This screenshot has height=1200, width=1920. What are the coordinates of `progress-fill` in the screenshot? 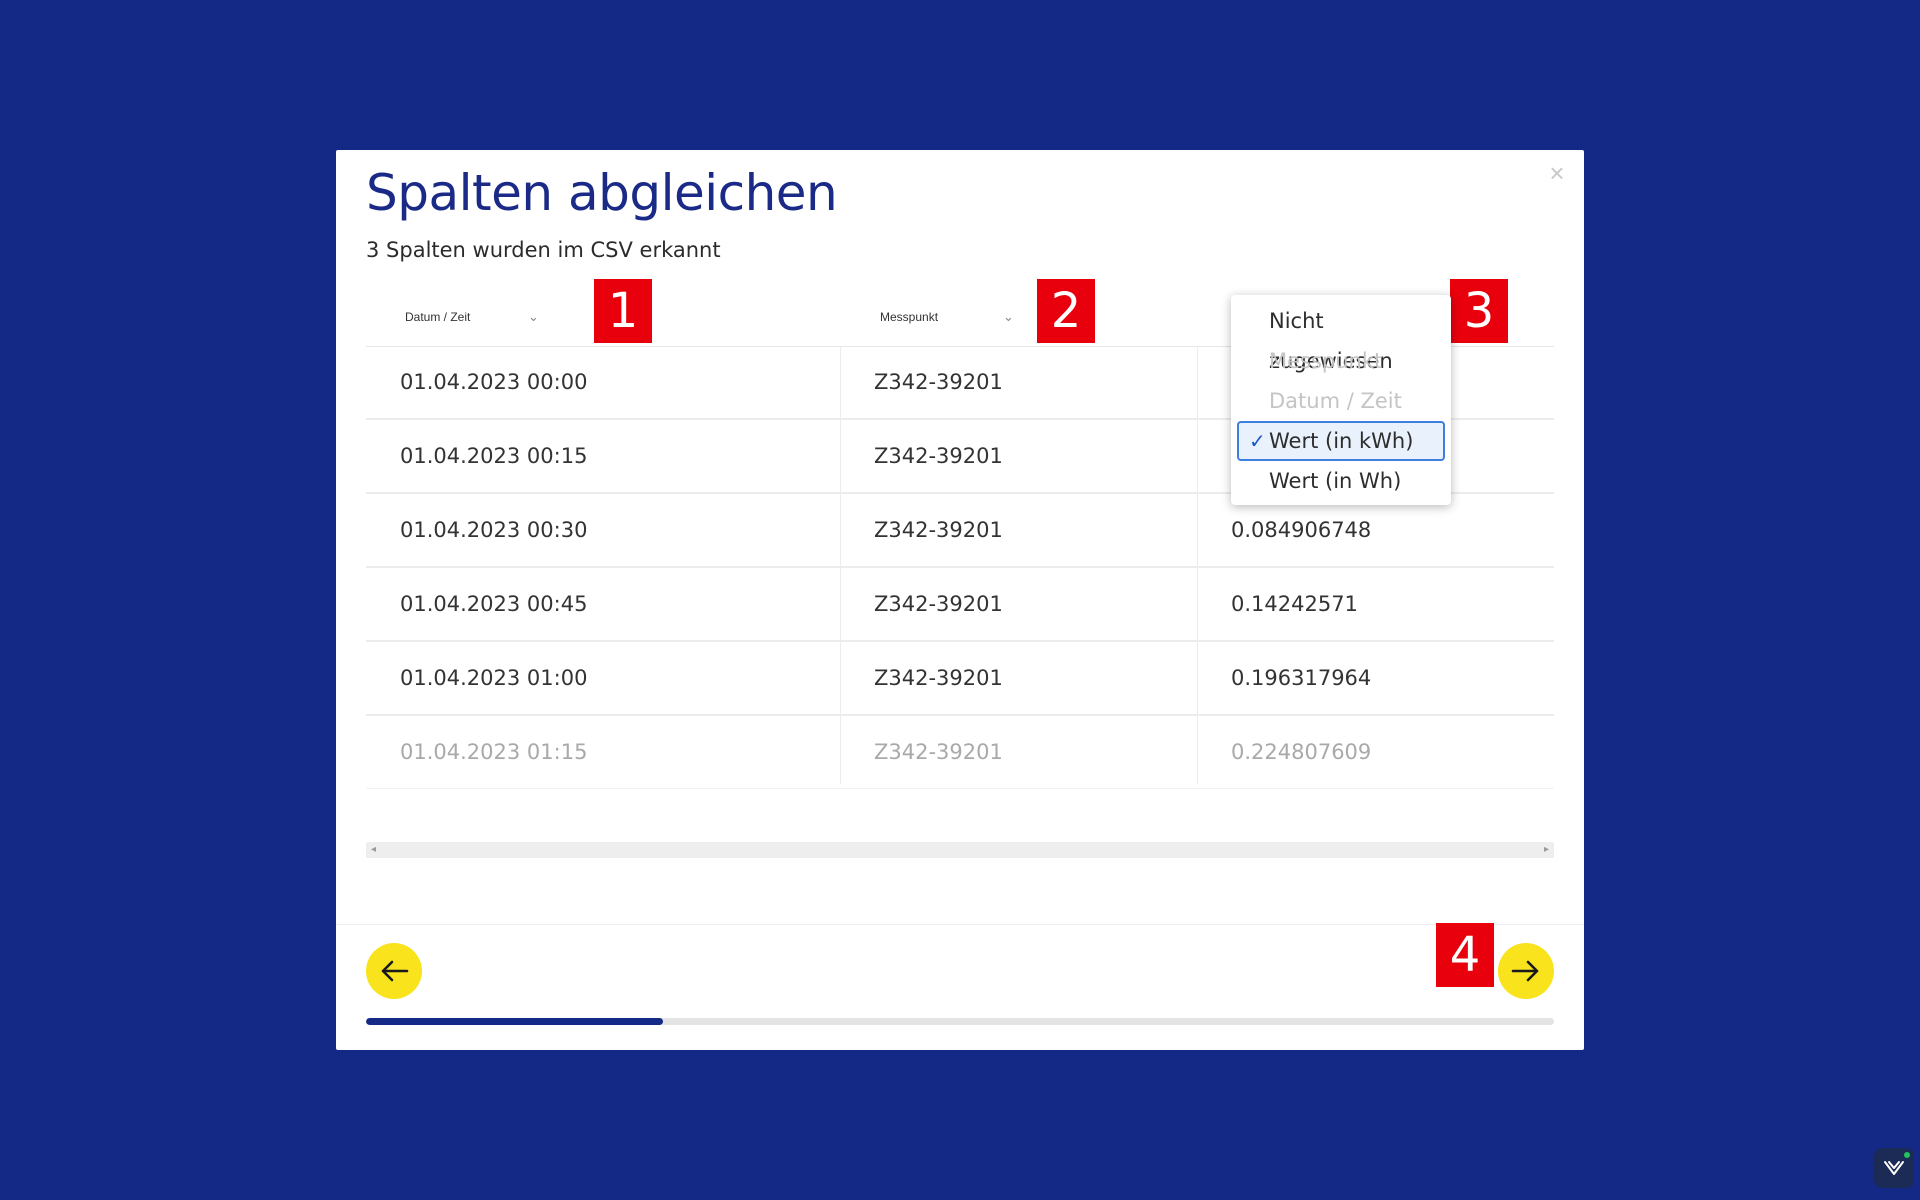 It's located at (514, 1021).